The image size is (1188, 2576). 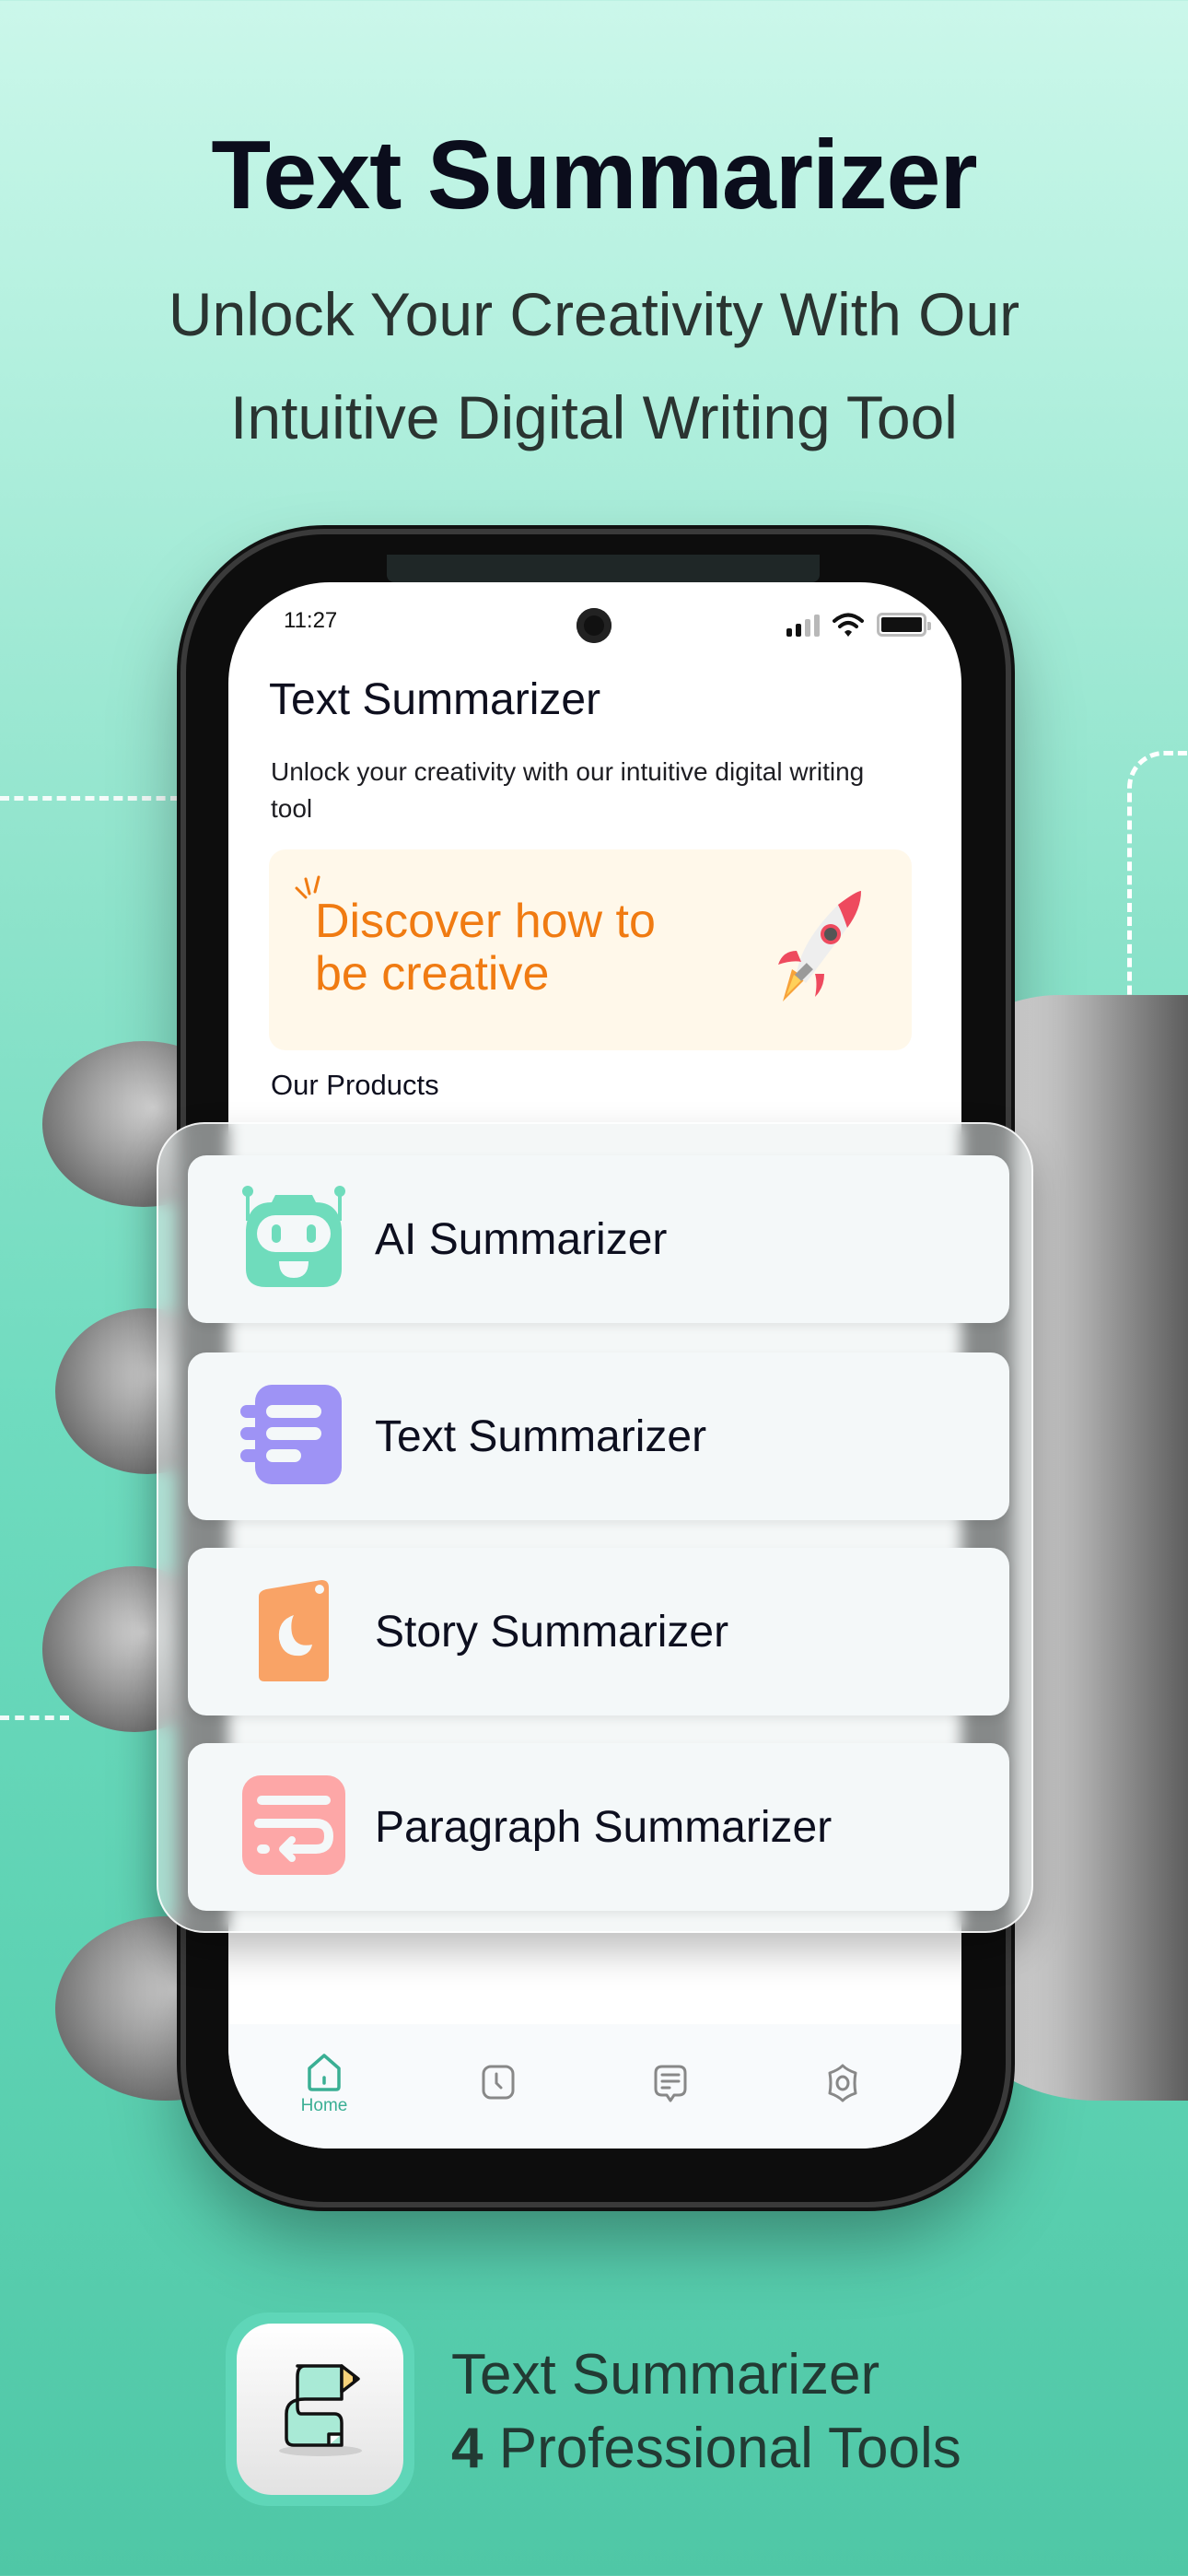 I want to click on app-logo-icon, so click(x=320, y=2410).